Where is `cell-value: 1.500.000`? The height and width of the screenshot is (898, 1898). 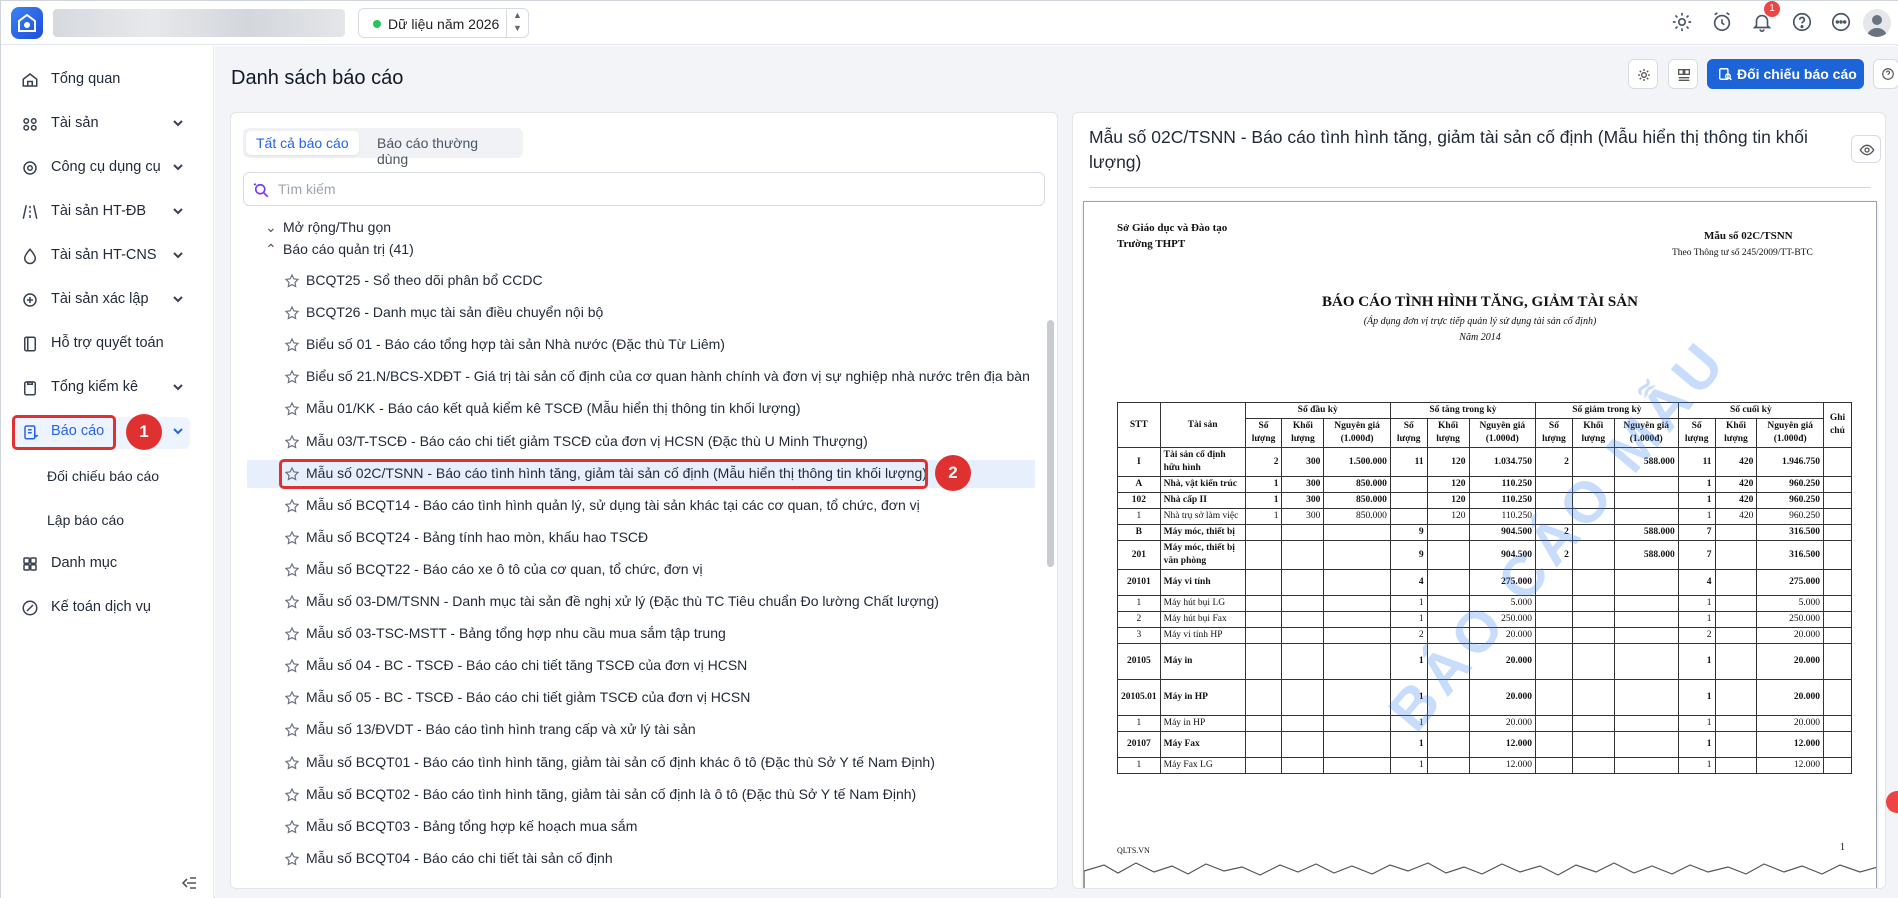
cell-value: 1.500.000 is located at coordinates (1357, 462).